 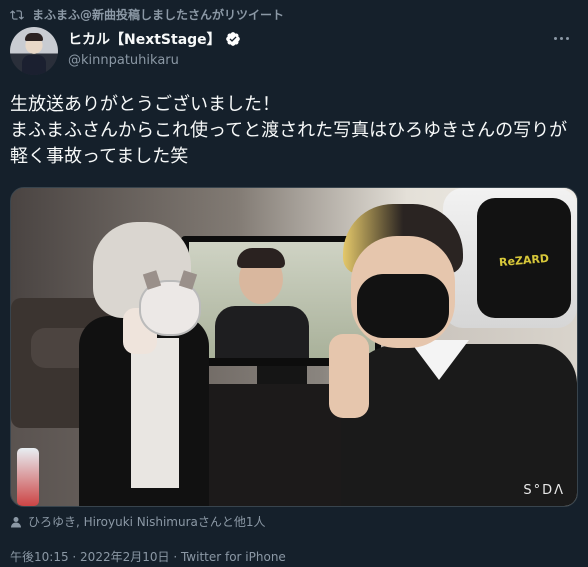 I want to click on author-handle: @kinnpatuhikaru, so click(x=154, y=60).